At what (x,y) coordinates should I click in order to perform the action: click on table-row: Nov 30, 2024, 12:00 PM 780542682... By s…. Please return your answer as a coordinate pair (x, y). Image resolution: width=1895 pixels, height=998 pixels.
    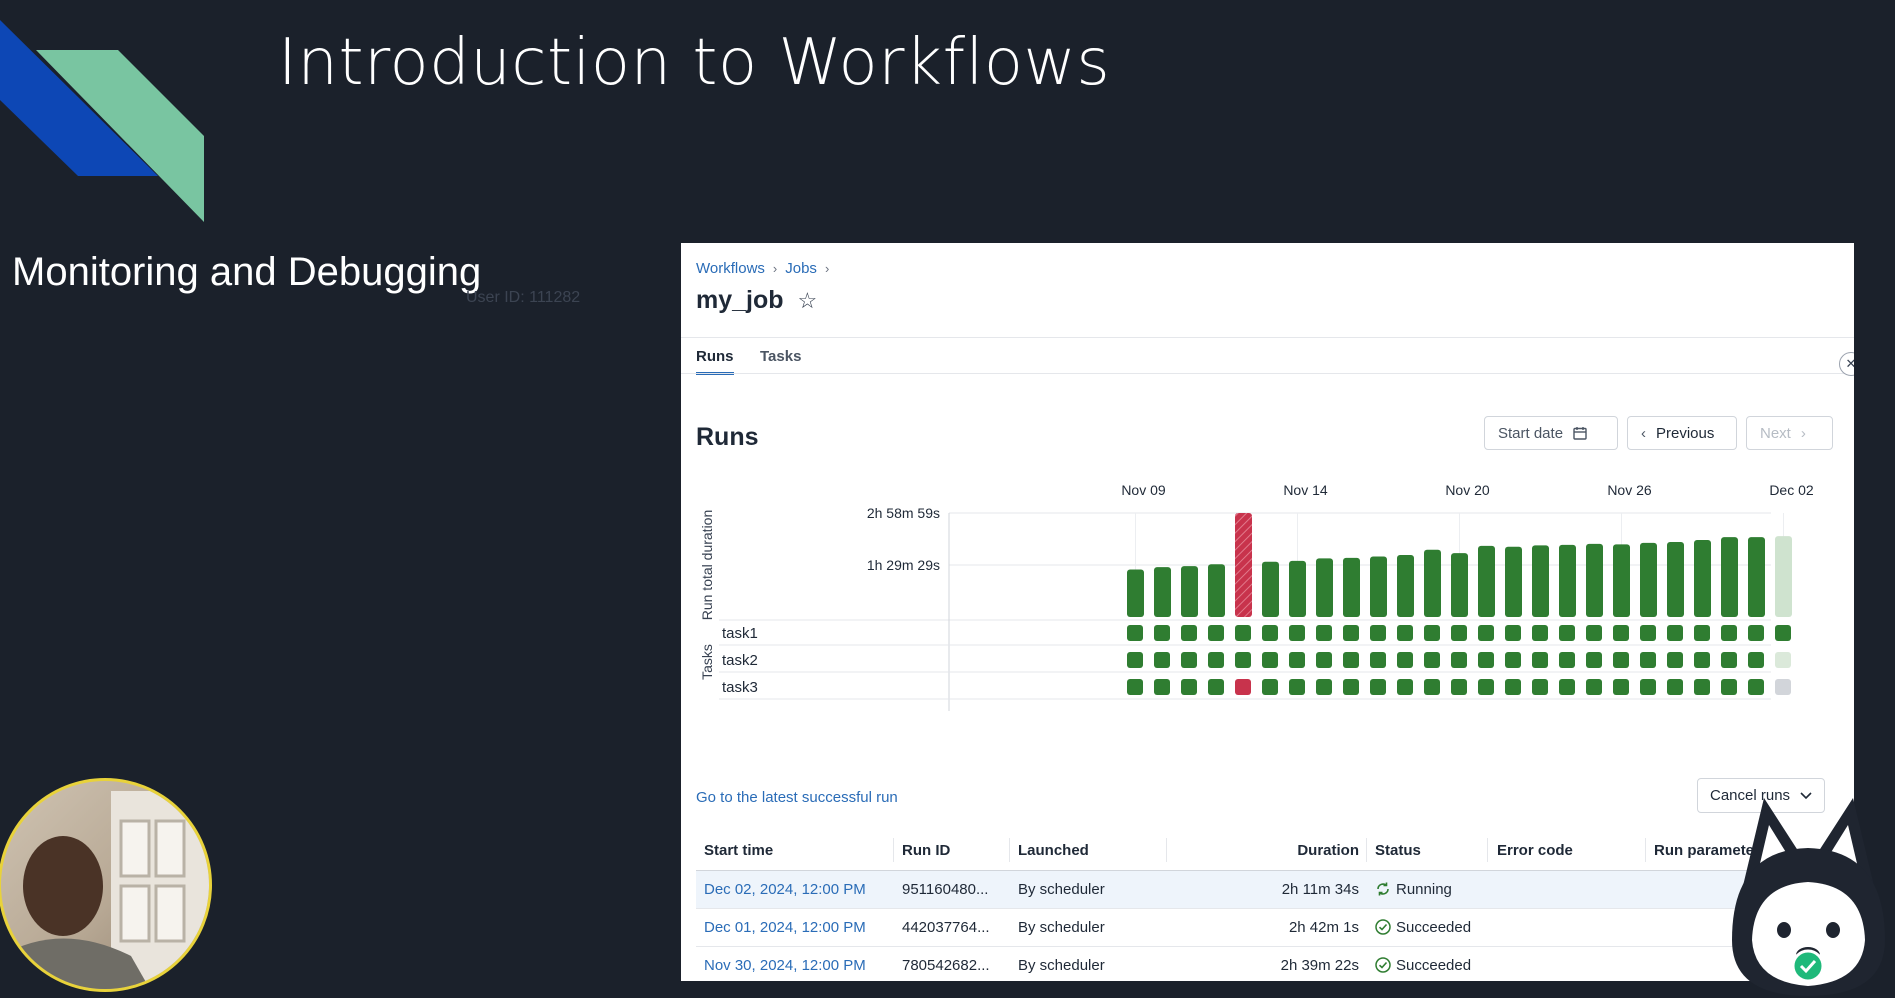
    Looking at the image, I should click on (1266, 964).